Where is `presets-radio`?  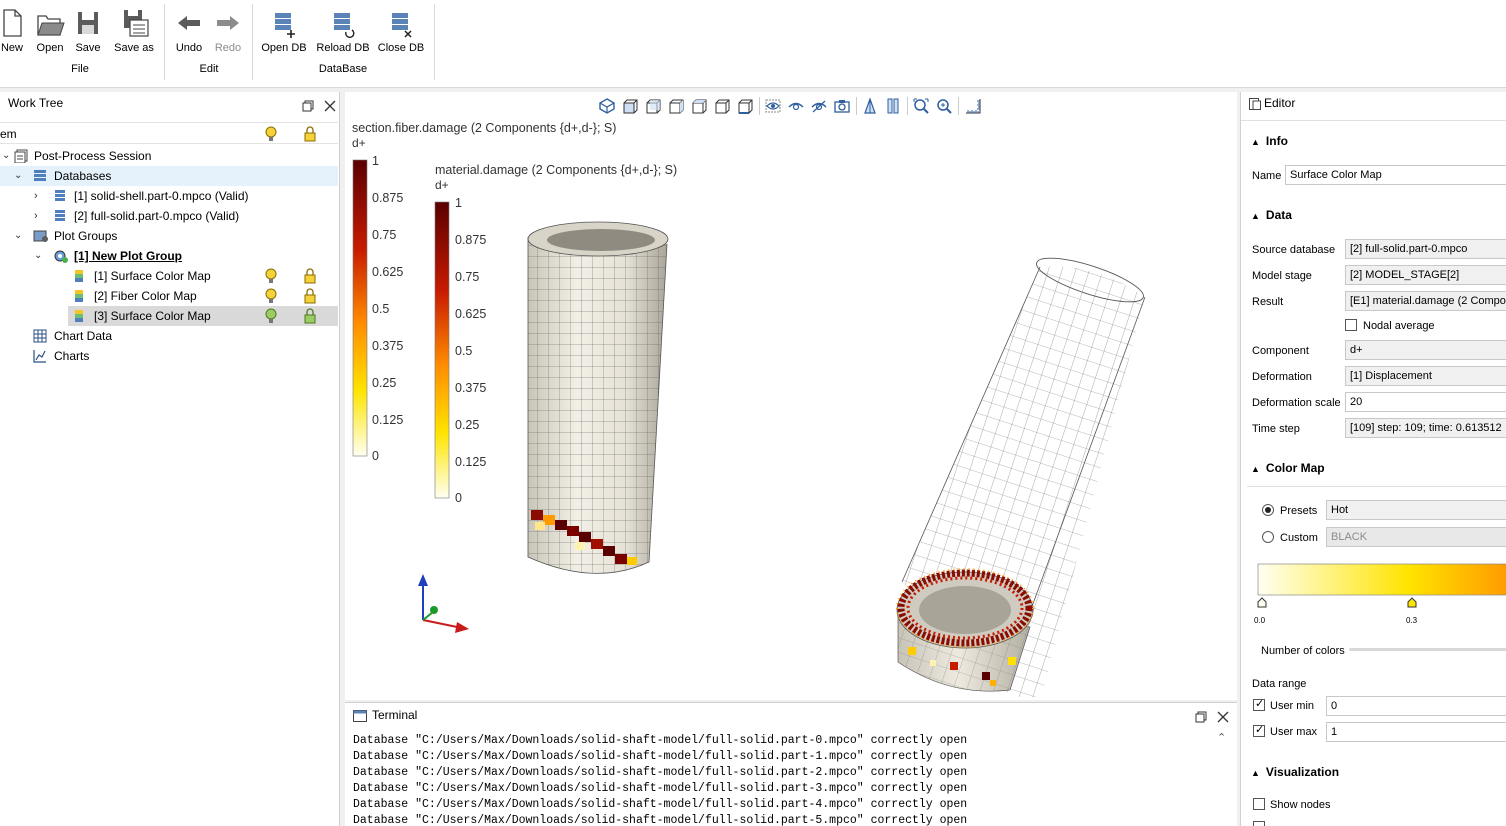
presets-radio is located at coordinates (1268, 510).